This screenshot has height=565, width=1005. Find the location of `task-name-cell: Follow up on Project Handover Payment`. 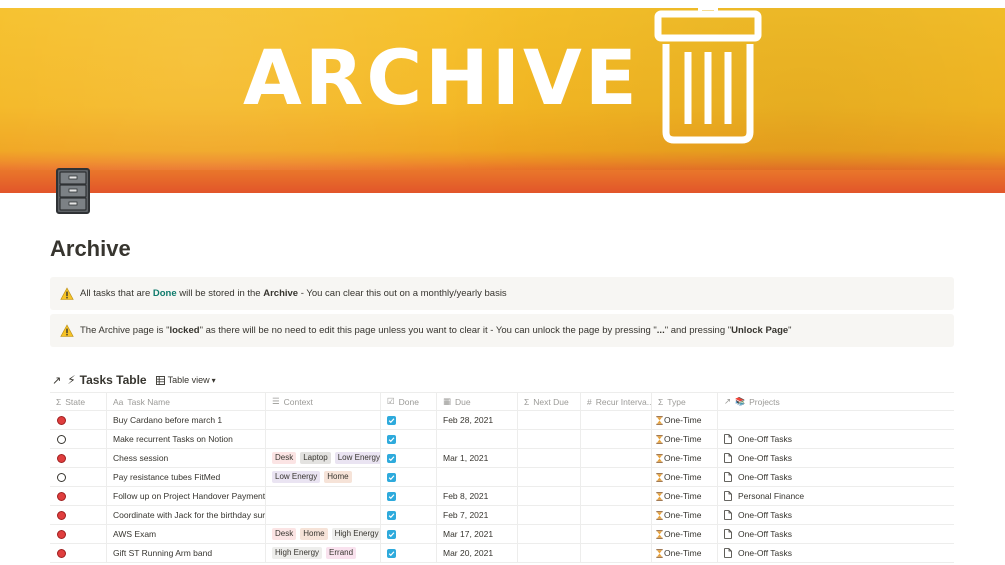

task-name-cell: Follow up on Project Handover Payment is located at coordinates (186, 496).